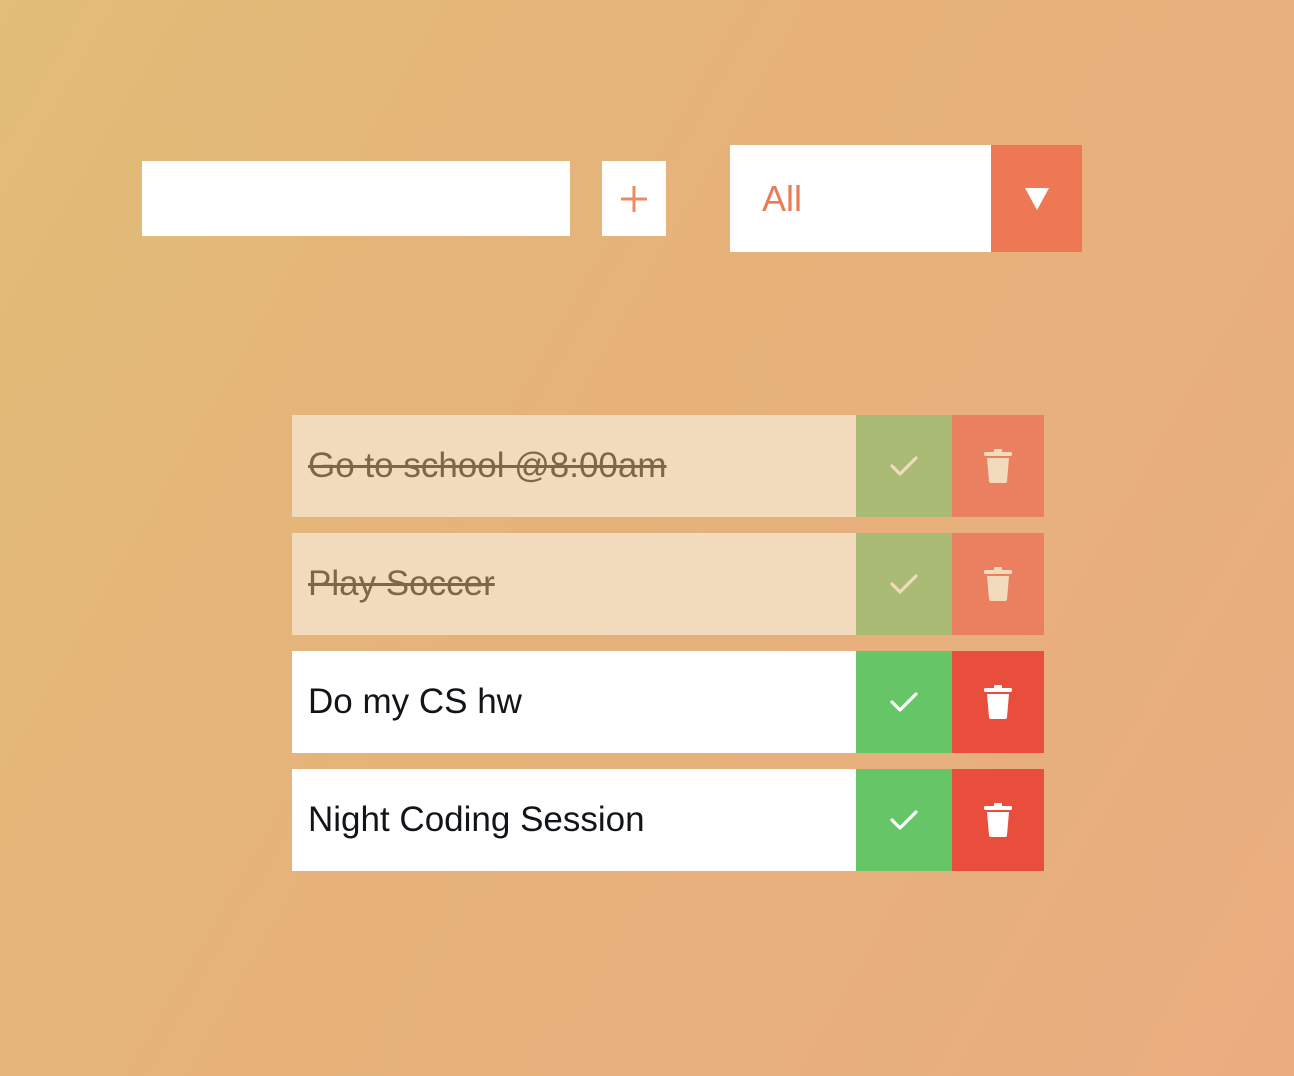 This screenshot has width=1294, height=1076. I want to click on filter-selected-value: All, so click(860, 198).